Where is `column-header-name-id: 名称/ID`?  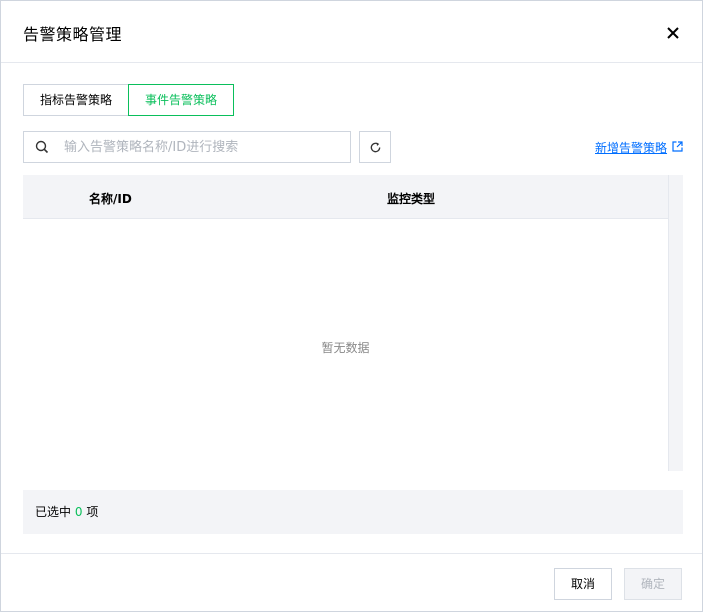 column-header-name-id: 名称/ID is located at coordinates (110, 199).